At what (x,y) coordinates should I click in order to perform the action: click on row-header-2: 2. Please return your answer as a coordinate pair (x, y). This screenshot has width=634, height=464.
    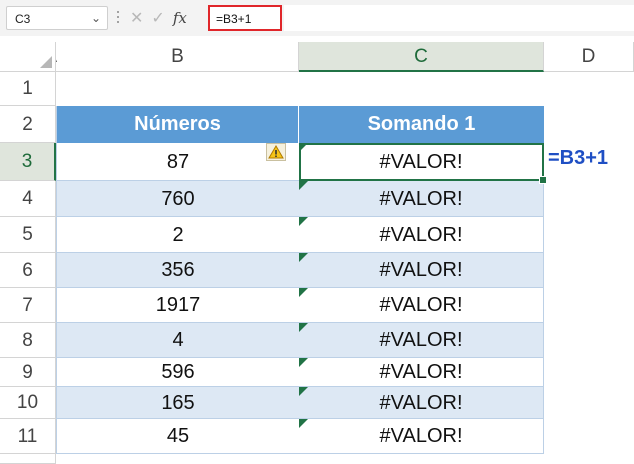
    Looking at the image, I should click on (28, 124).